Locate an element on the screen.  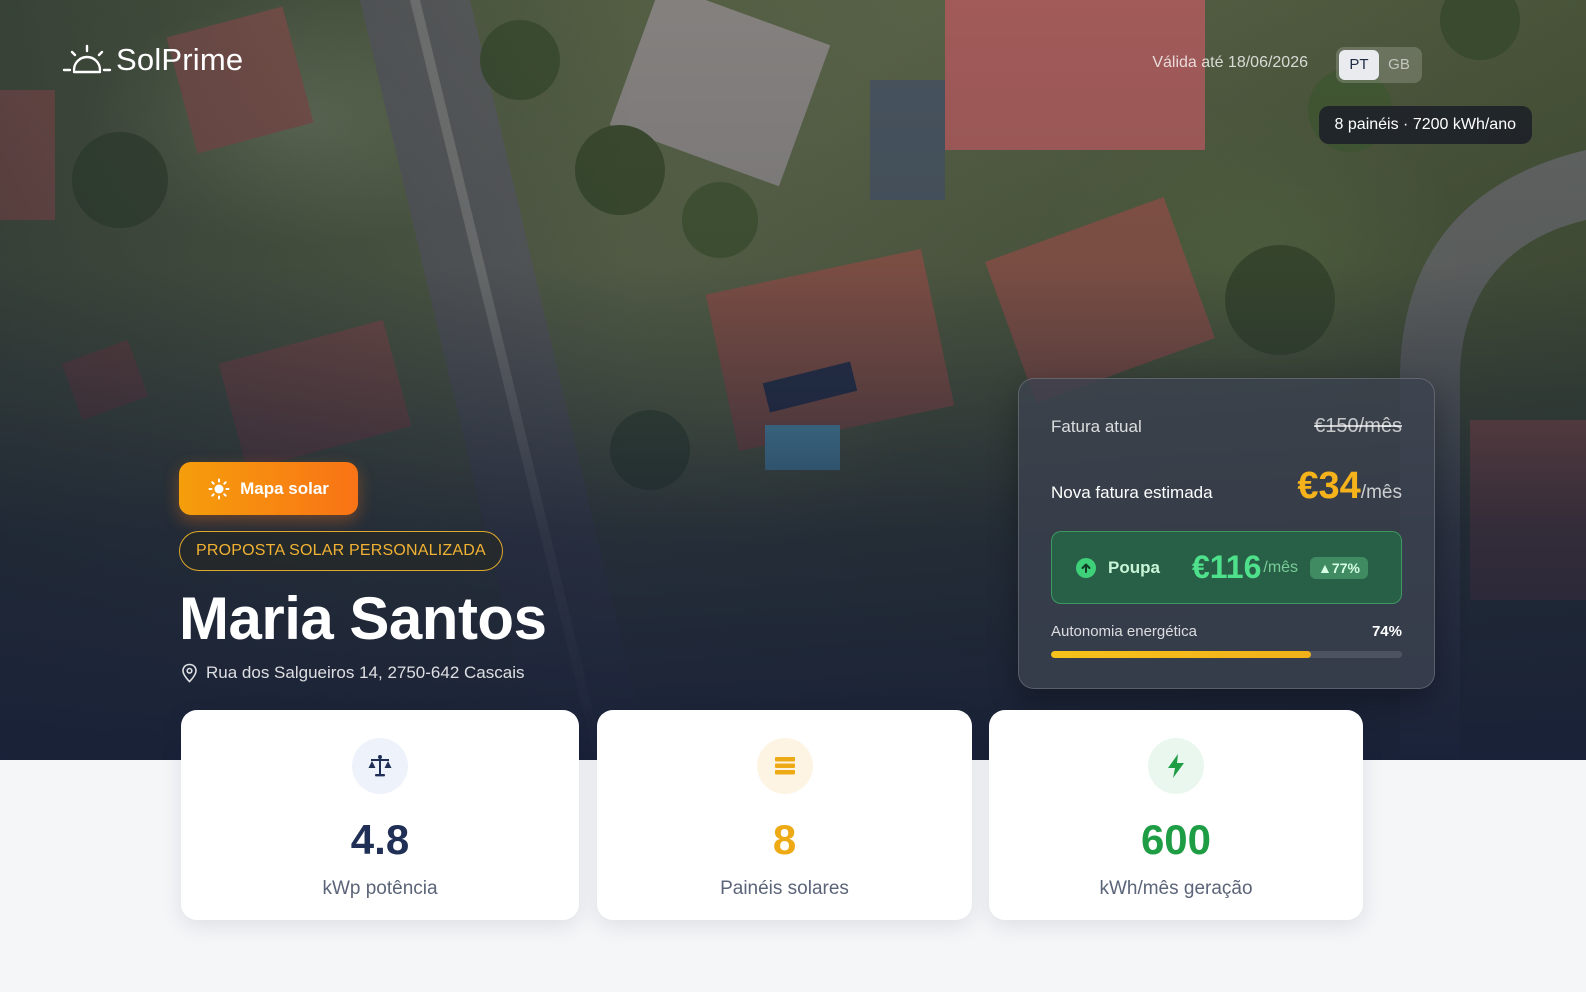
generation-label: kWh/mês geração is located at coordinates (1176, 888).